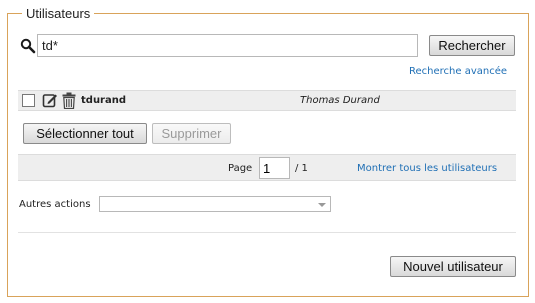 This screenshot has height=303, width=535. What do you see at coordinates (103, 100) in the screenshot?
I see `user-username: tdurand` at bounding box center [103, 100].